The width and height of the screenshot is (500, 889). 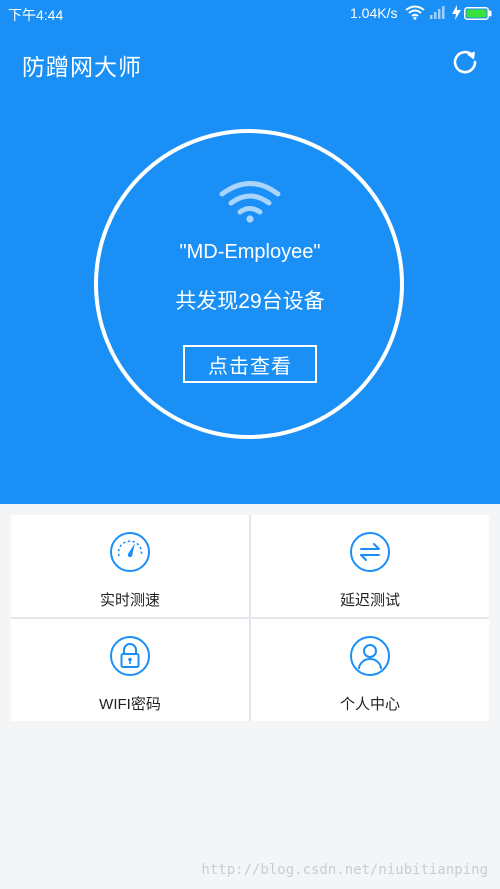 I want to click on status-time: 下午4:44, so click(x=36, y=15).